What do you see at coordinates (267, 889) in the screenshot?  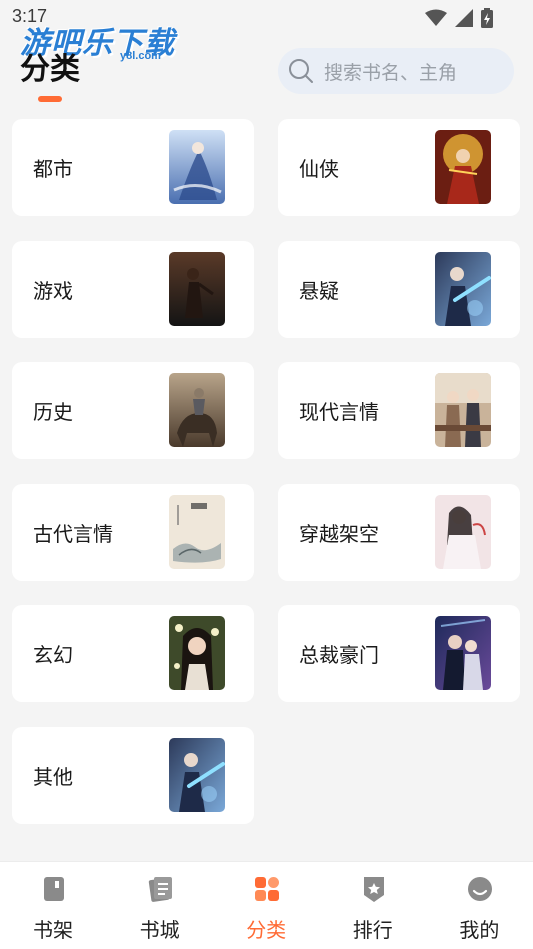 I see `category-grid-icon` at bounding box center [267, 889].